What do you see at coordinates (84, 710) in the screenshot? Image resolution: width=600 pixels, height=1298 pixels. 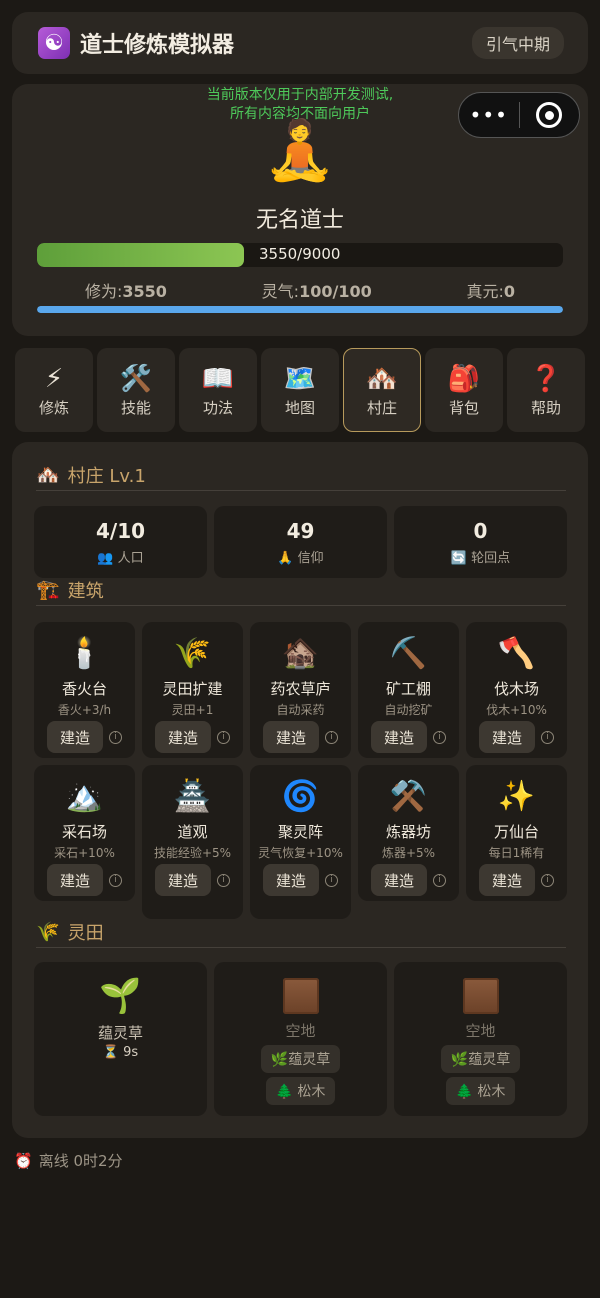 I see `building-effect: 香火+3/h` at bounding box center [84, 710].